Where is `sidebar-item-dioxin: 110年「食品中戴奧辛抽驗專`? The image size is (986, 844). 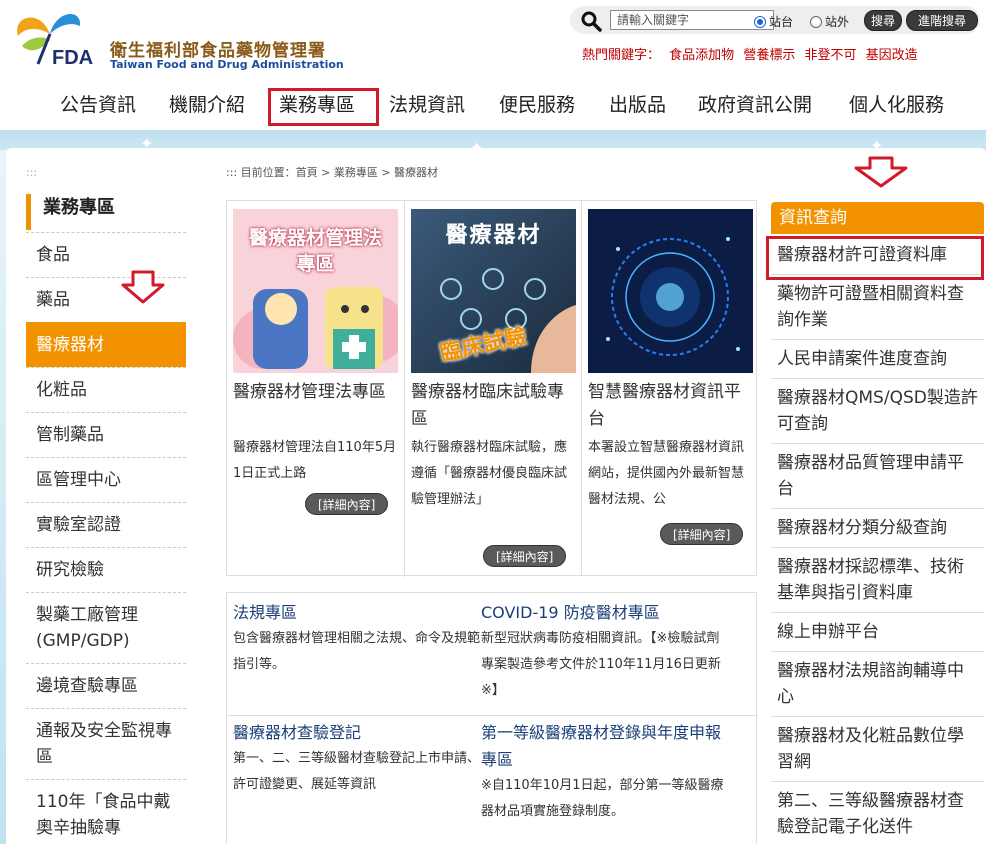 sidebar-item-dioxin: 110年「食品中戴奧辛抽驗專 is located at coordinates (106, 811).